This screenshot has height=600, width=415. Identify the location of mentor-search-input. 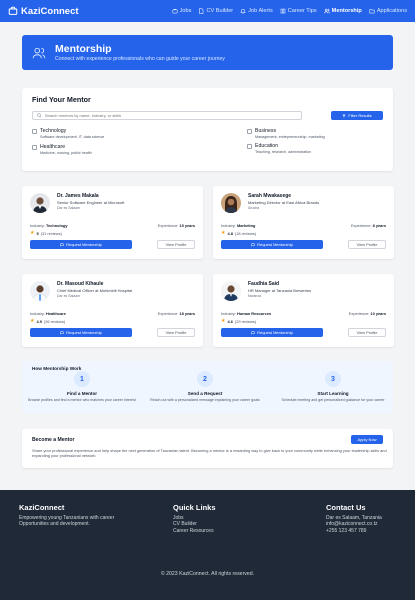
(170, 115).